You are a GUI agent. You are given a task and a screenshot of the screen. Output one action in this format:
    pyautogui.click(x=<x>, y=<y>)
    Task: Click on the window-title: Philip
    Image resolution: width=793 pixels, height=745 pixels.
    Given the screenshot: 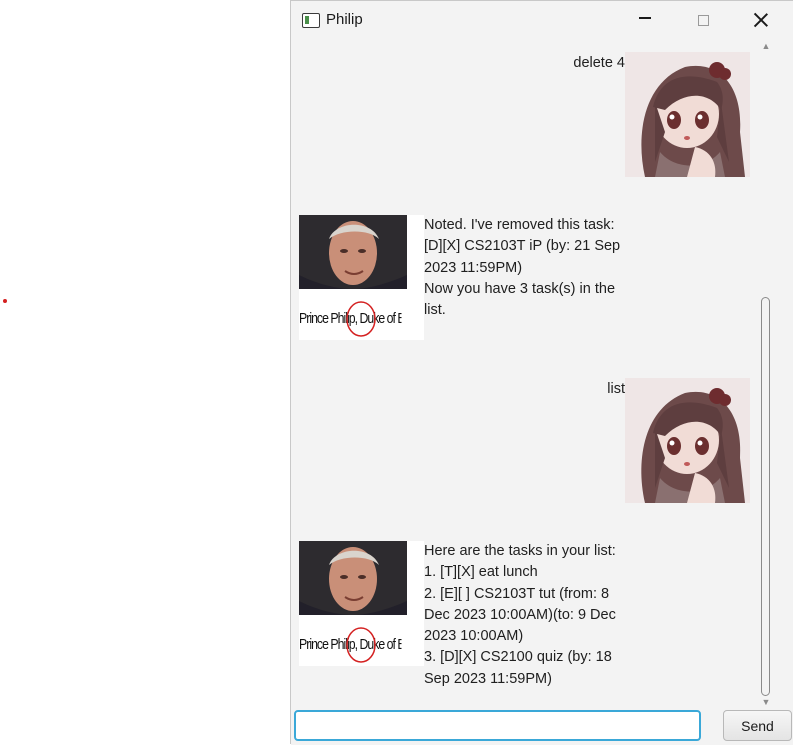 What is the action you would take?
    pyautogui.click(x=344, y=19)
    